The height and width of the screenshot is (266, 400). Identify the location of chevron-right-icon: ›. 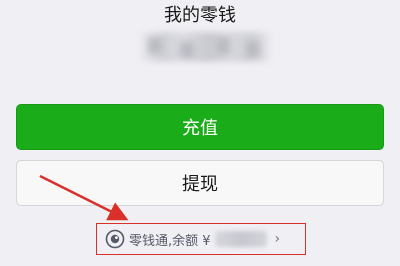
(277, 239).